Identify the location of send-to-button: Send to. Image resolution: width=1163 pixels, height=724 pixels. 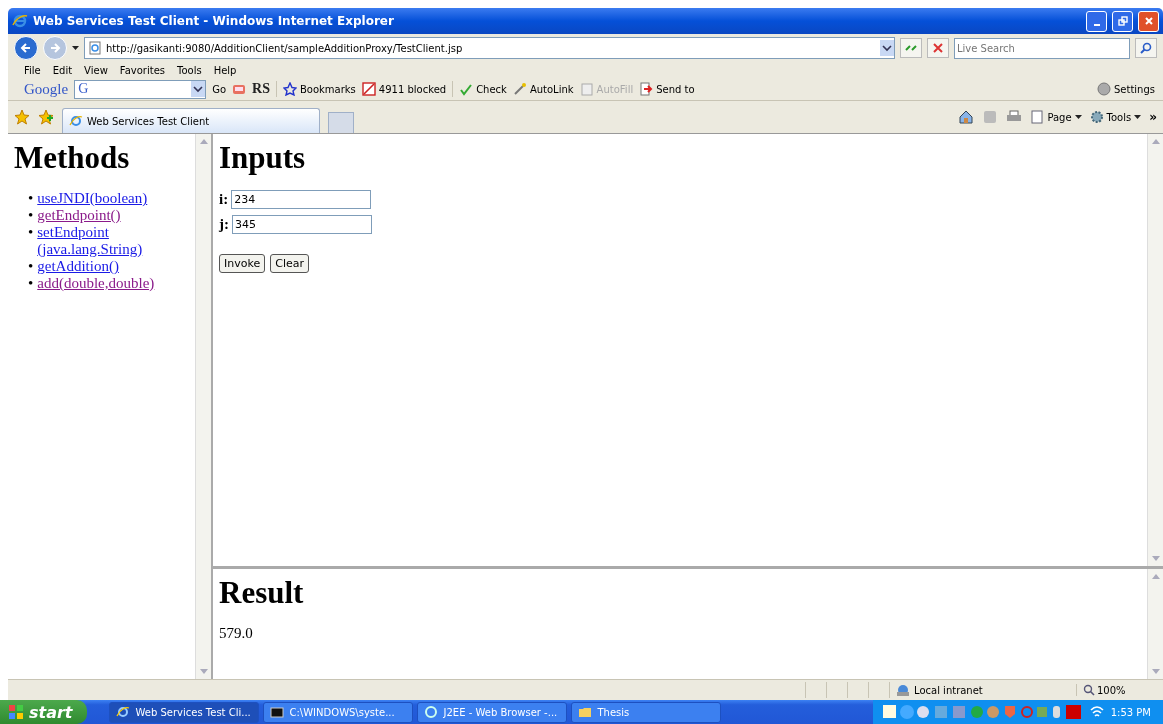
(667, 89).